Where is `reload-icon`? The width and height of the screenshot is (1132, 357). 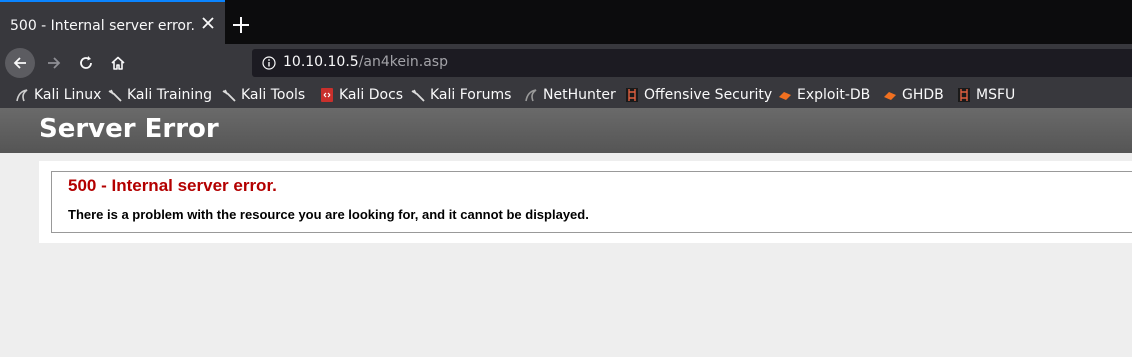 reload-icon is located at coordinates (86, 62).